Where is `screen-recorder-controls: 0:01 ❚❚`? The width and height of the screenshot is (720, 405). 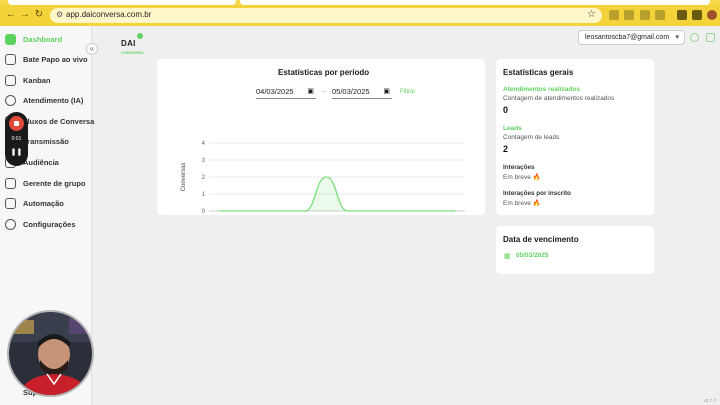 screen-recorder-controls: 0:01 ❚❚ is located at coordinates (16, 139).